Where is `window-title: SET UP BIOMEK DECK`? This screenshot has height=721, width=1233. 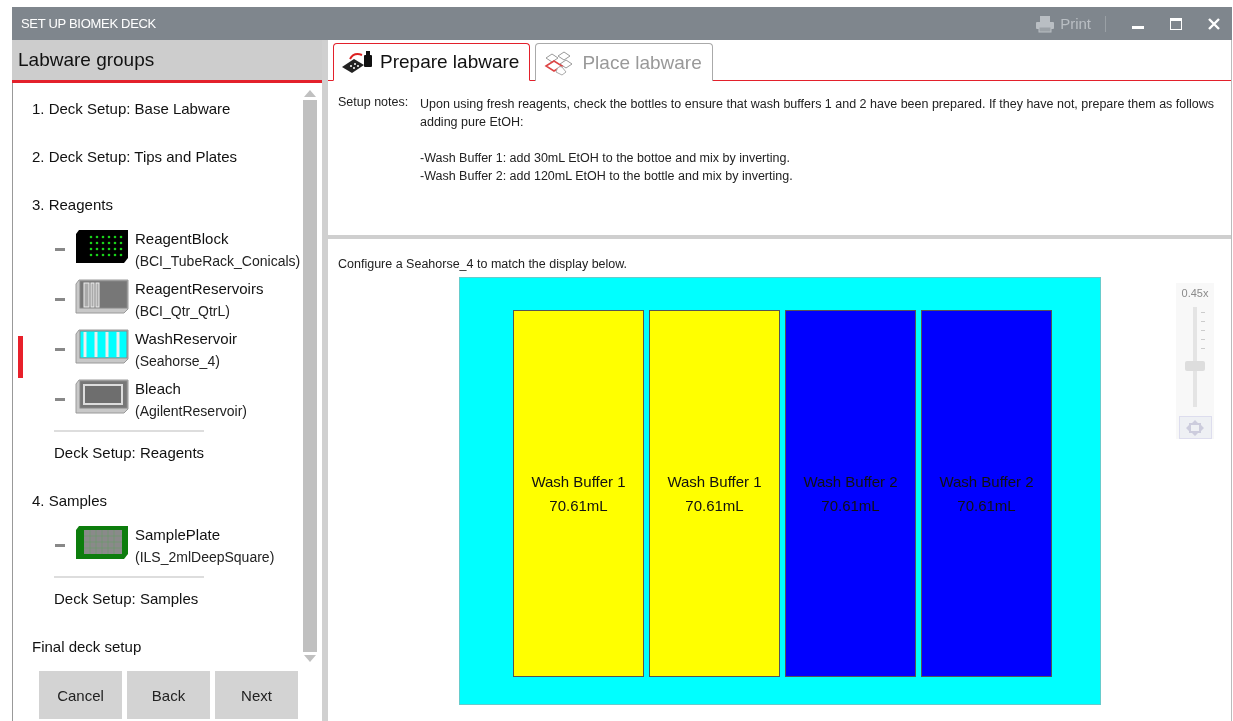 window-title: SET UP BIOMEK DECK is located at coordinates (88, 23).